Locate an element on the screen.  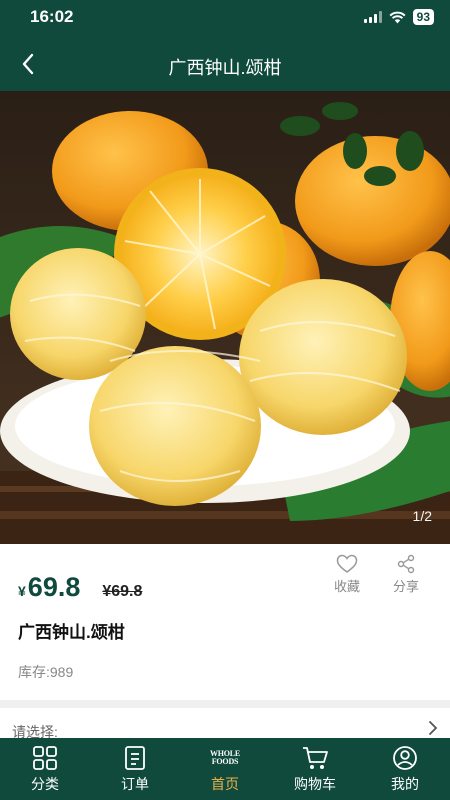
currency-symbol: ¥ is located at coordinates (22, 591).